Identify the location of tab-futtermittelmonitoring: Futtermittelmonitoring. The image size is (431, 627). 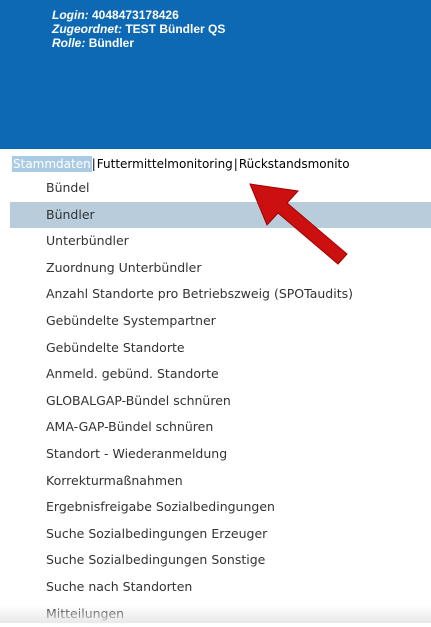
(165, 164).